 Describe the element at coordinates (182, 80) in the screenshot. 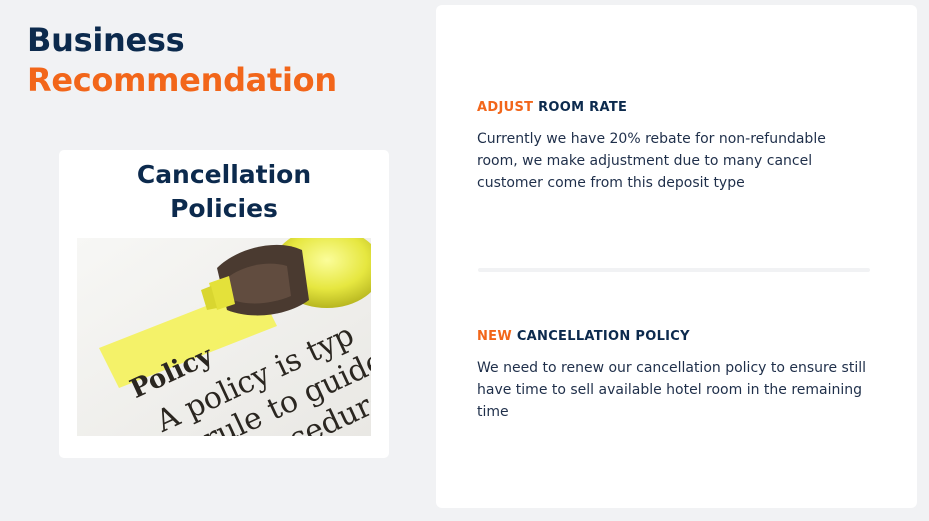

I see `slide-title-line-2: Recommendation` at that location.